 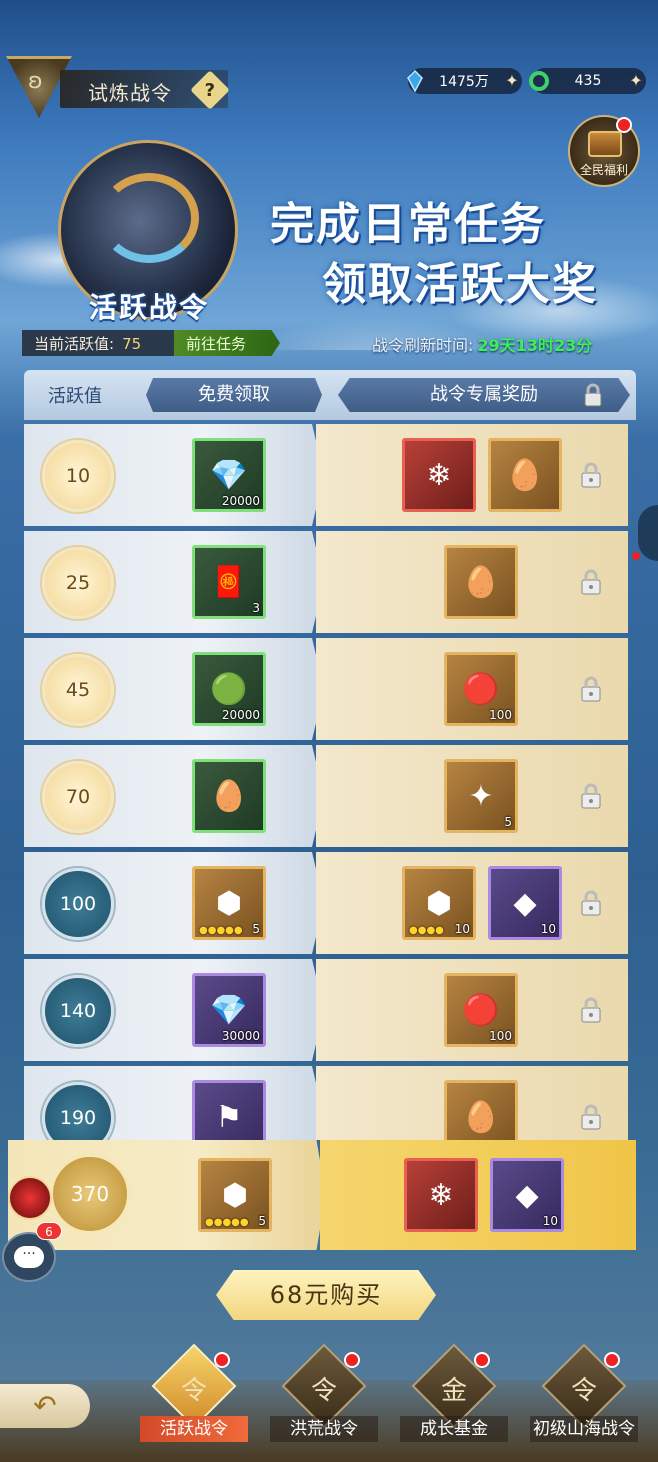 I want to click on headline-line-2: 领取活跃大奖, so click(x=460, y=284).